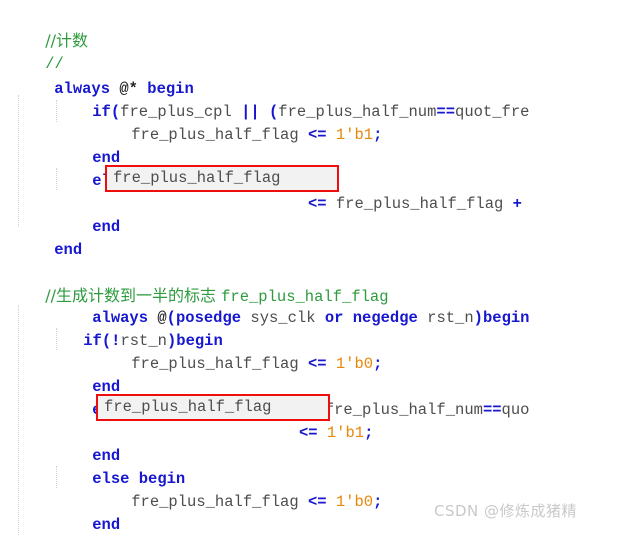  I want to click on code-line-15: end, so click(87, 374).